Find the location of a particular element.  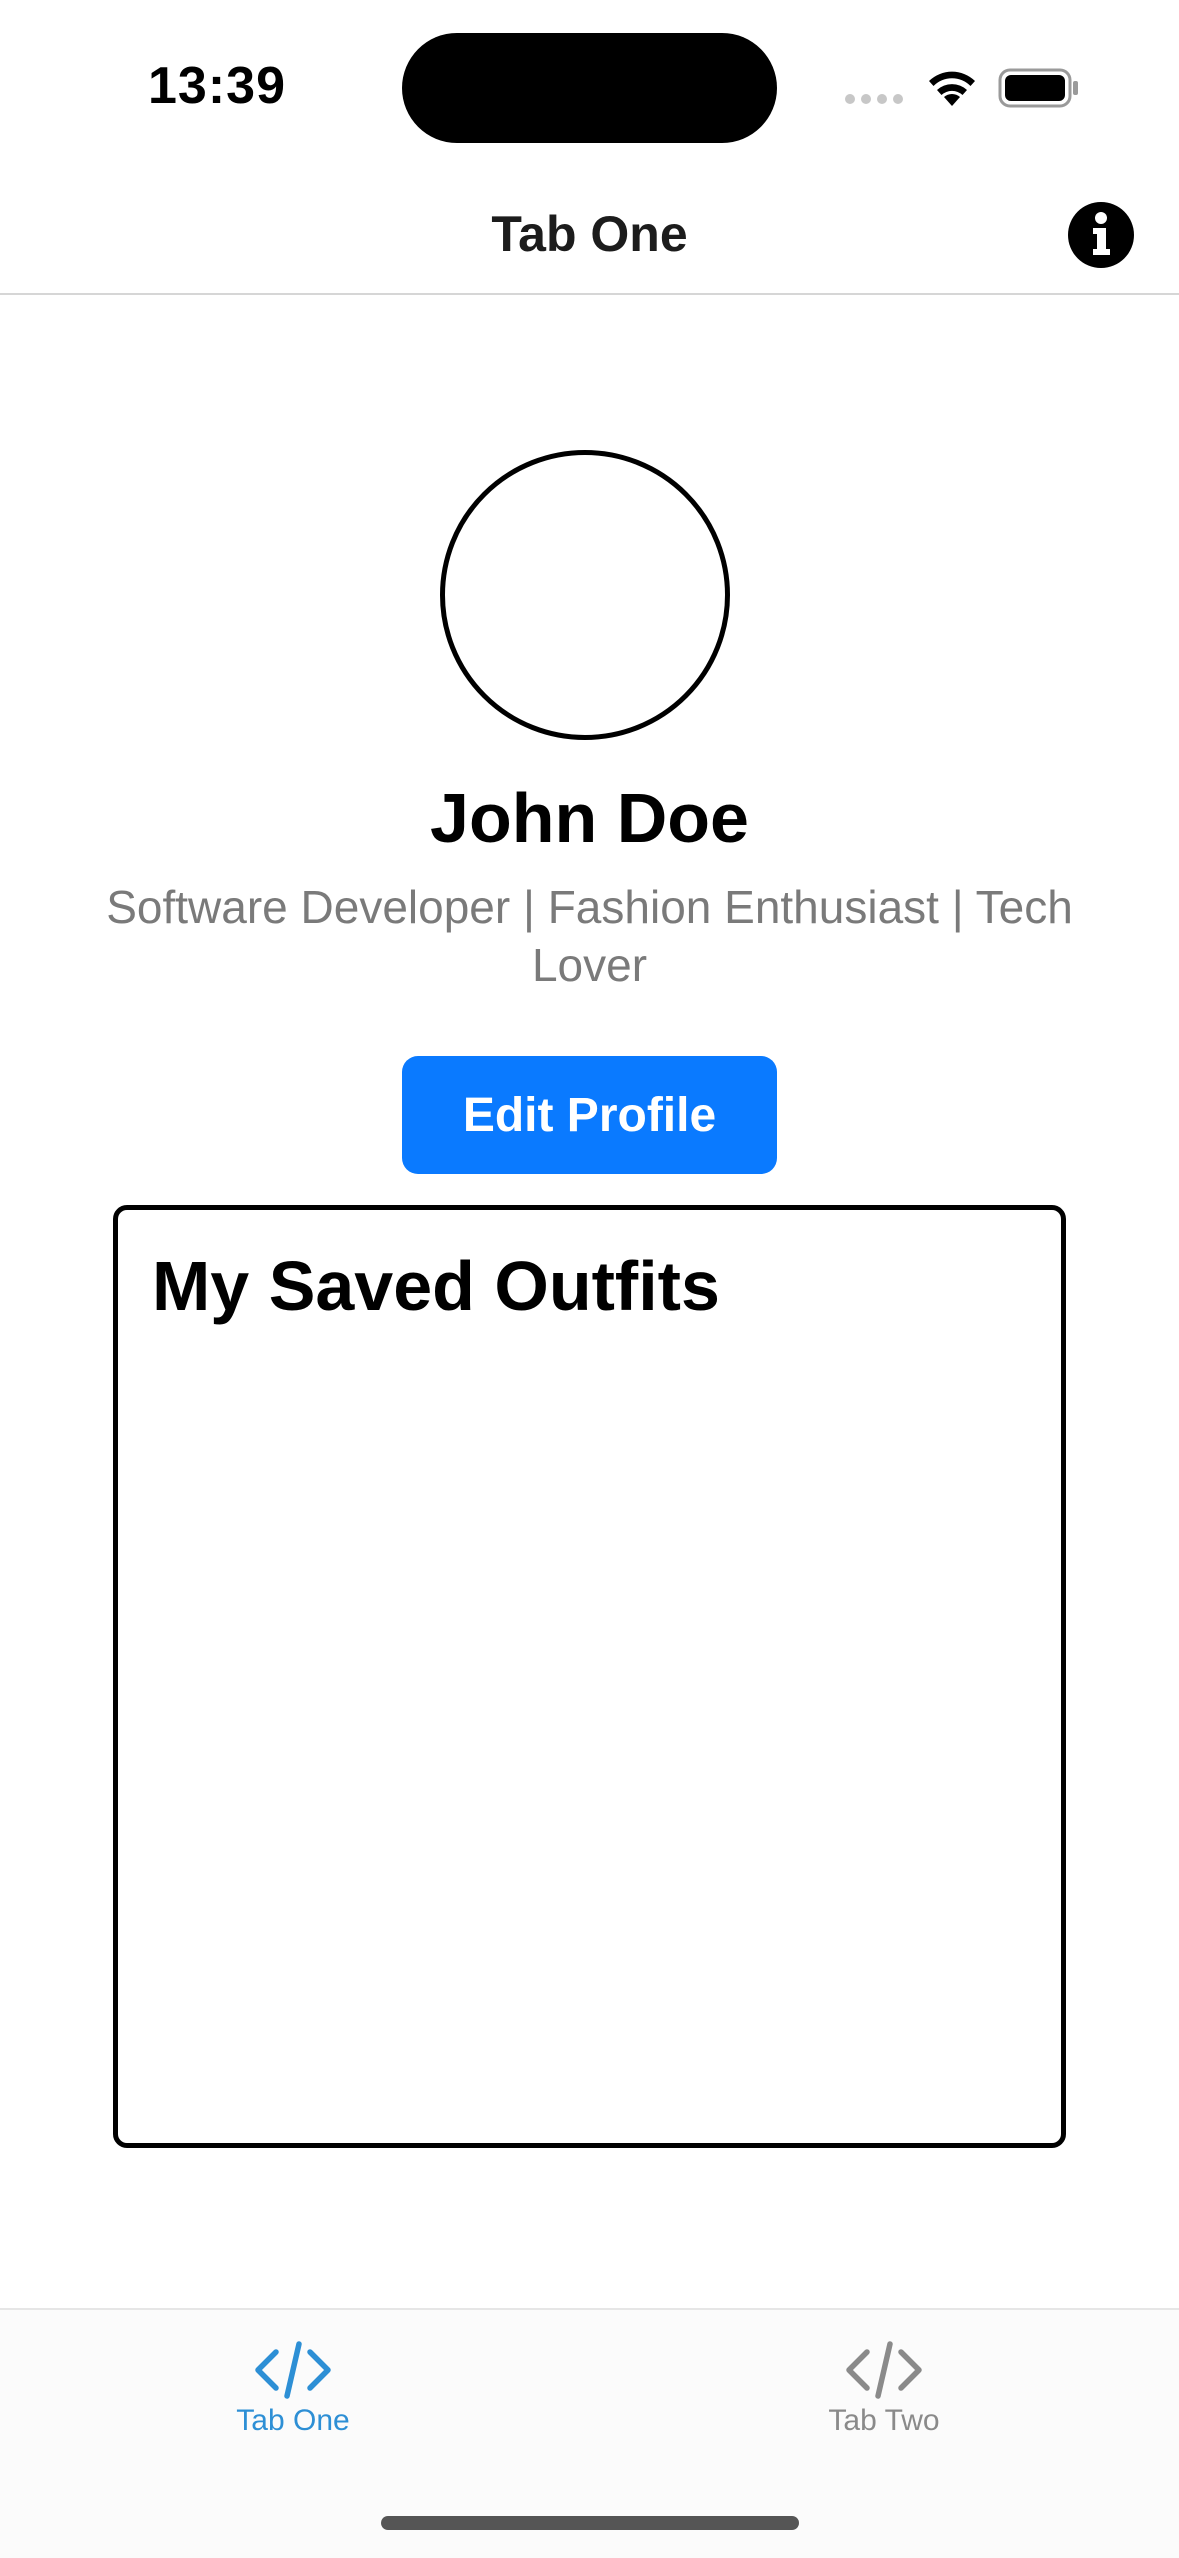

info-circle-icon is located at coordinates (1101, 233).